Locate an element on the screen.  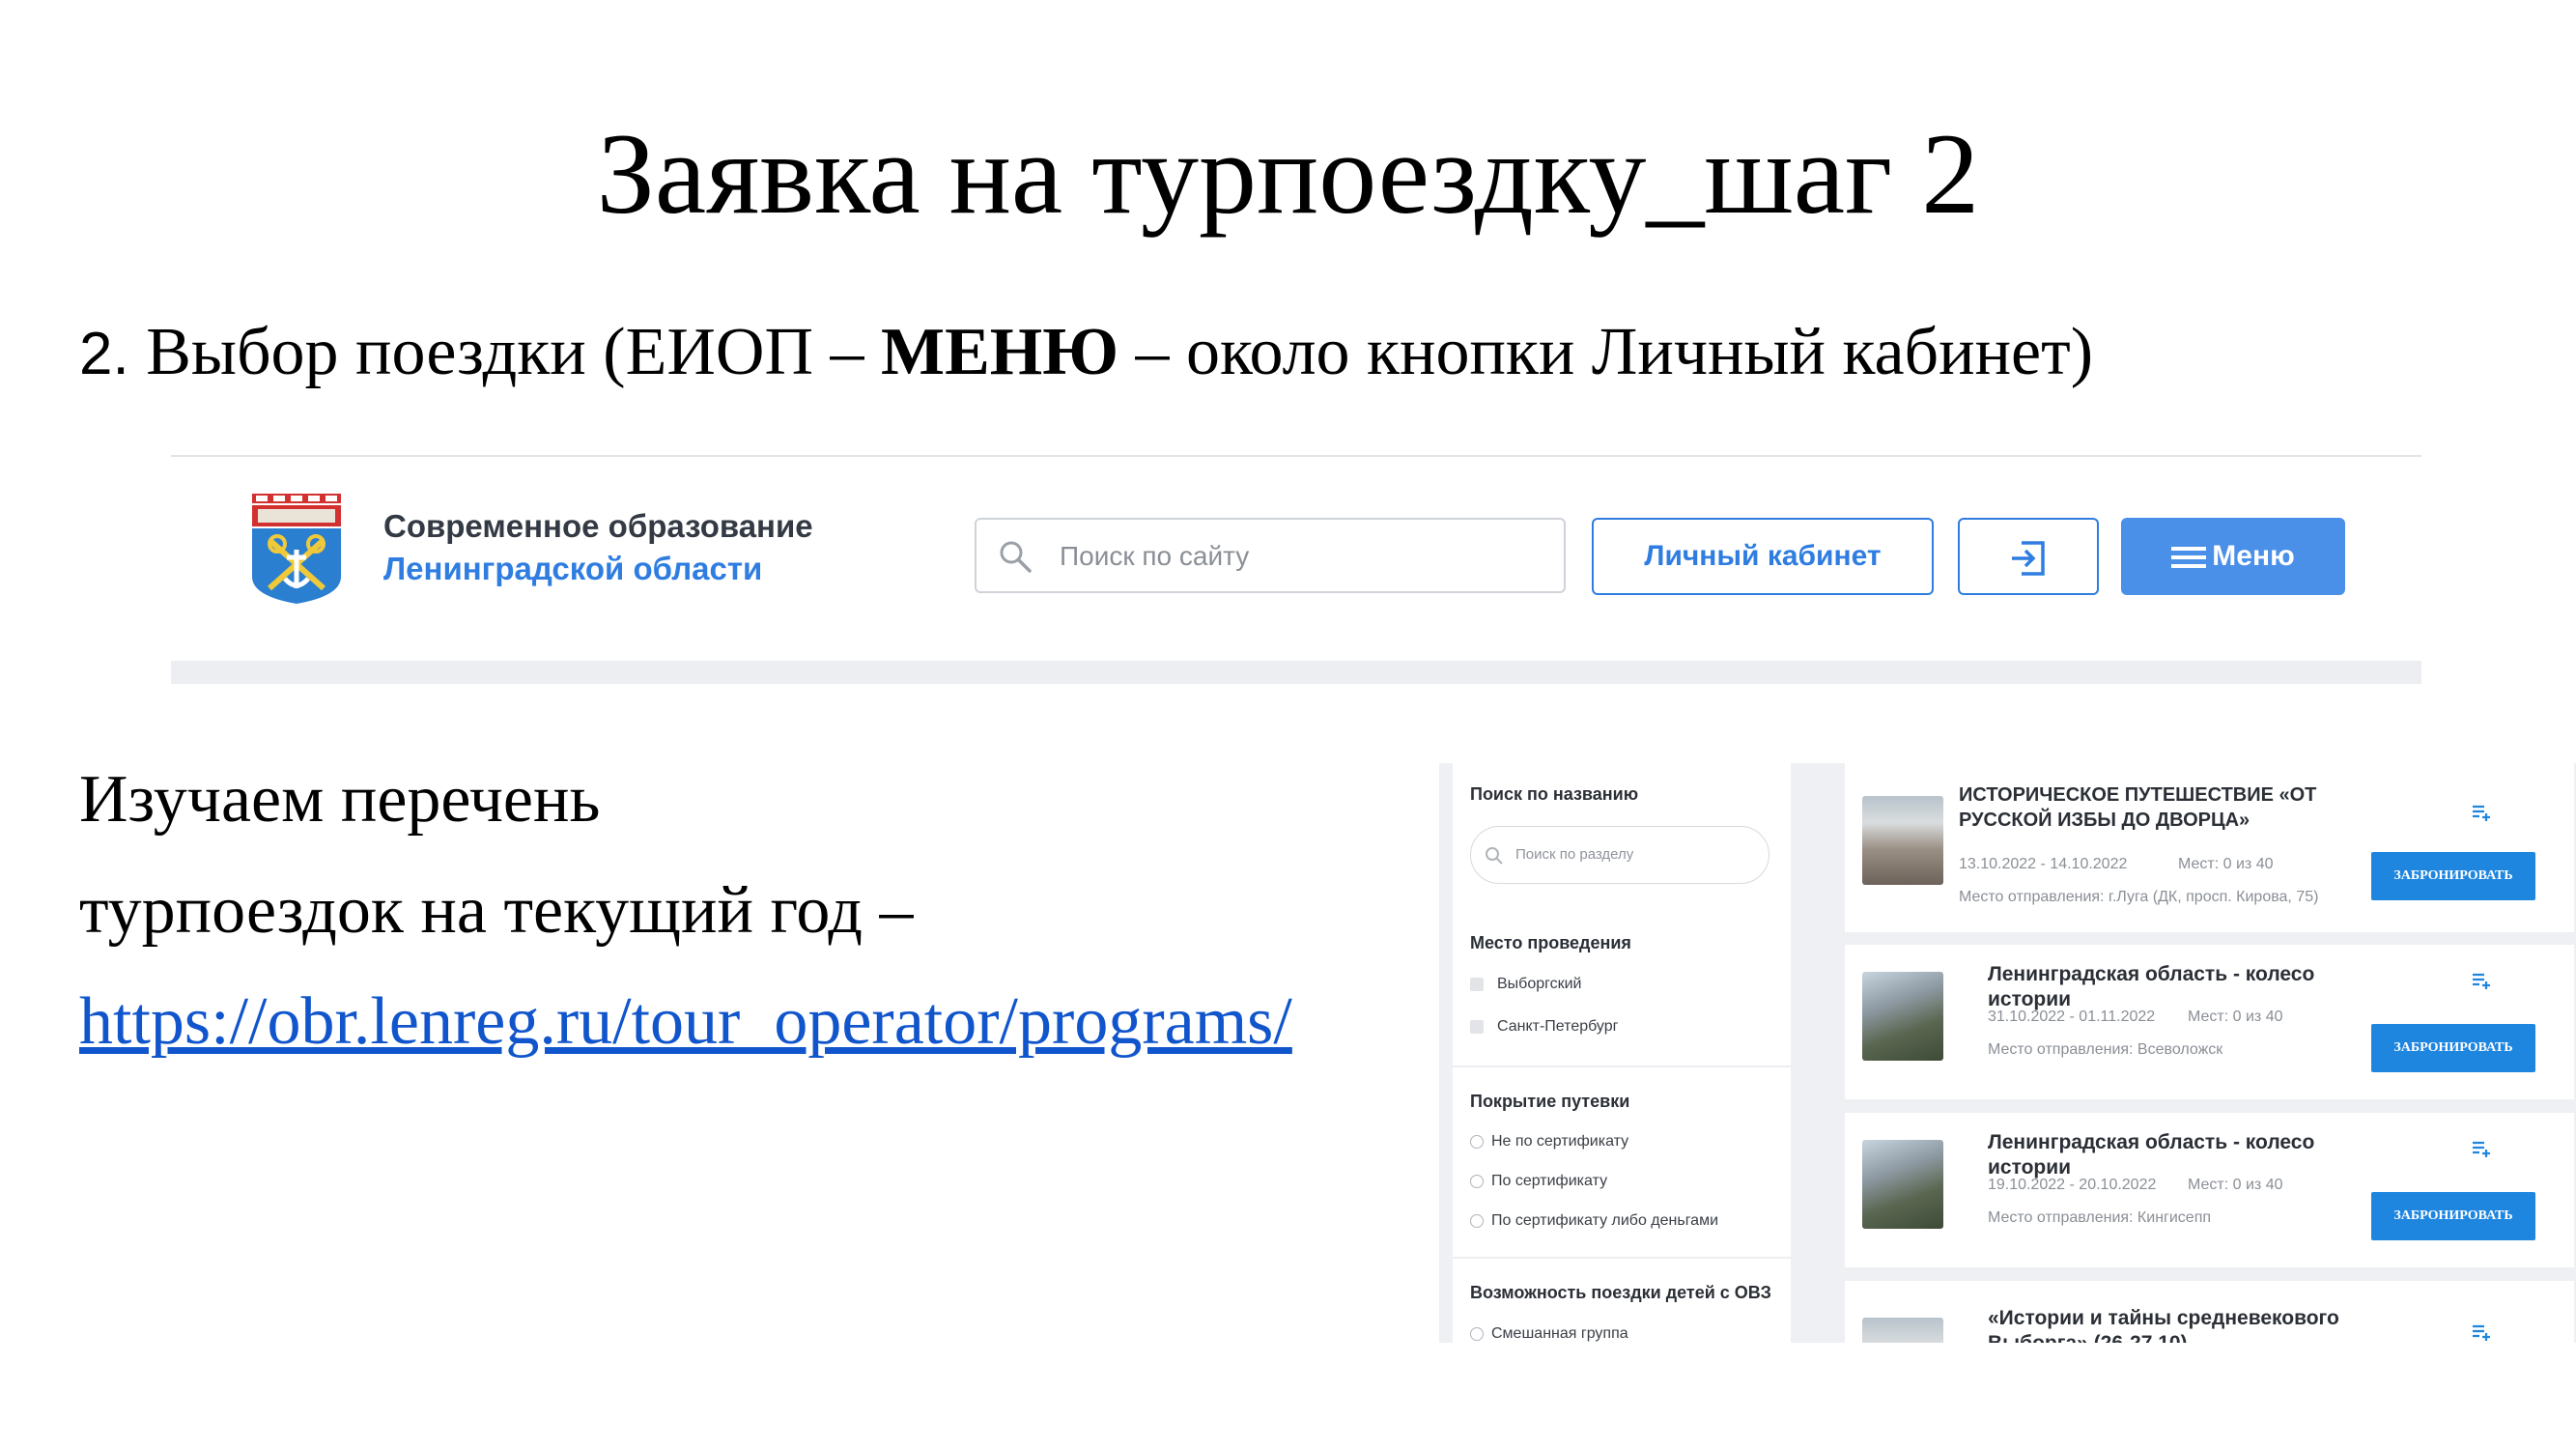
login-icon is located at coordinates (2028, 558).